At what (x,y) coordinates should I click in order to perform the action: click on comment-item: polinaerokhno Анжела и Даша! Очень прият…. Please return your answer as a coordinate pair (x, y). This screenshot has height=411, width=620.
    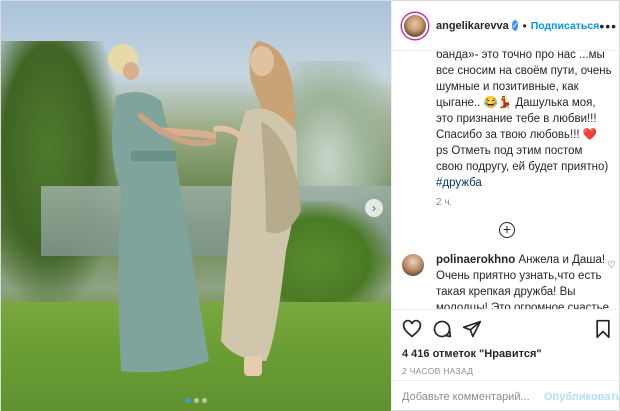
    Looking at the image, I should click on (509, 280).